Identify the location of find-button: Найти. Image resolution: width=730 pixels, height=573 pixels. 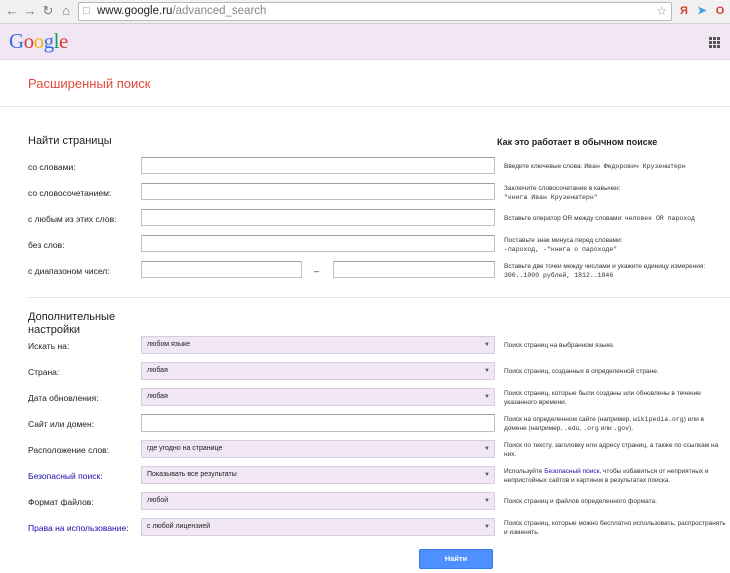
(456, 559).